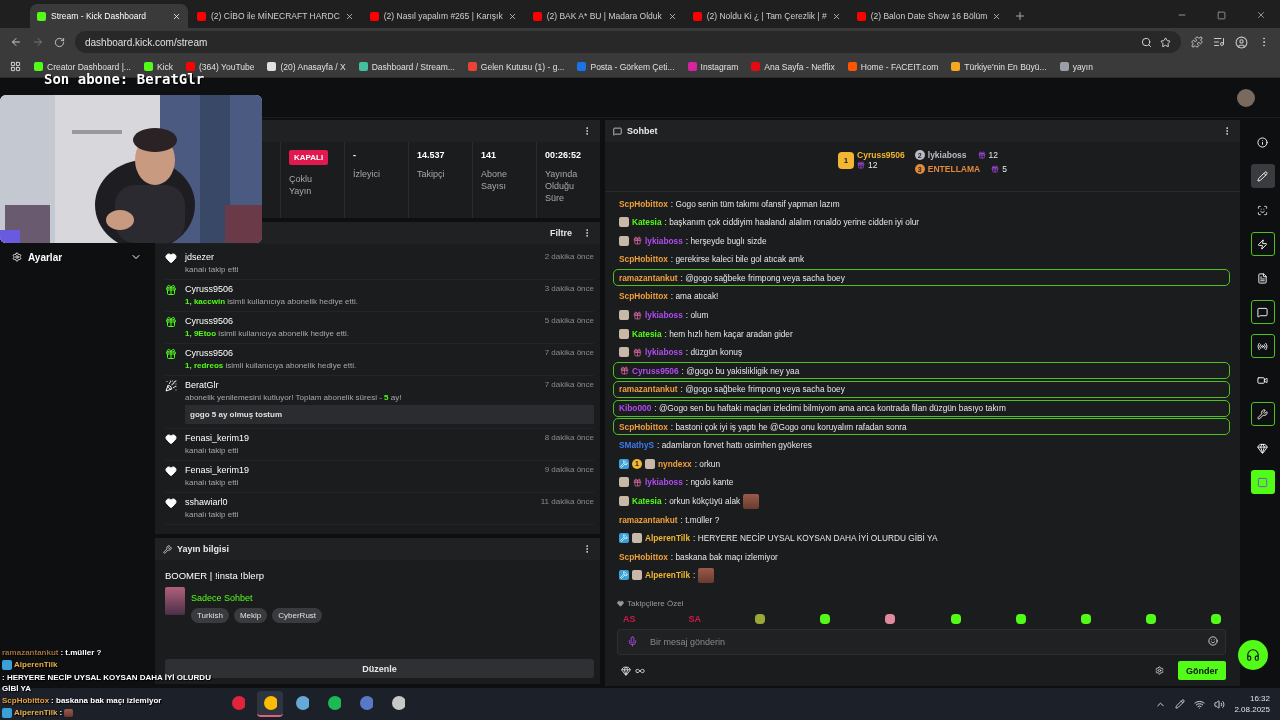 Image resolution: width=1280 pixels, height=720 pixels. Describe the element at coordinates (302, 703) in the screenshot. I see `app-icon` at that location.